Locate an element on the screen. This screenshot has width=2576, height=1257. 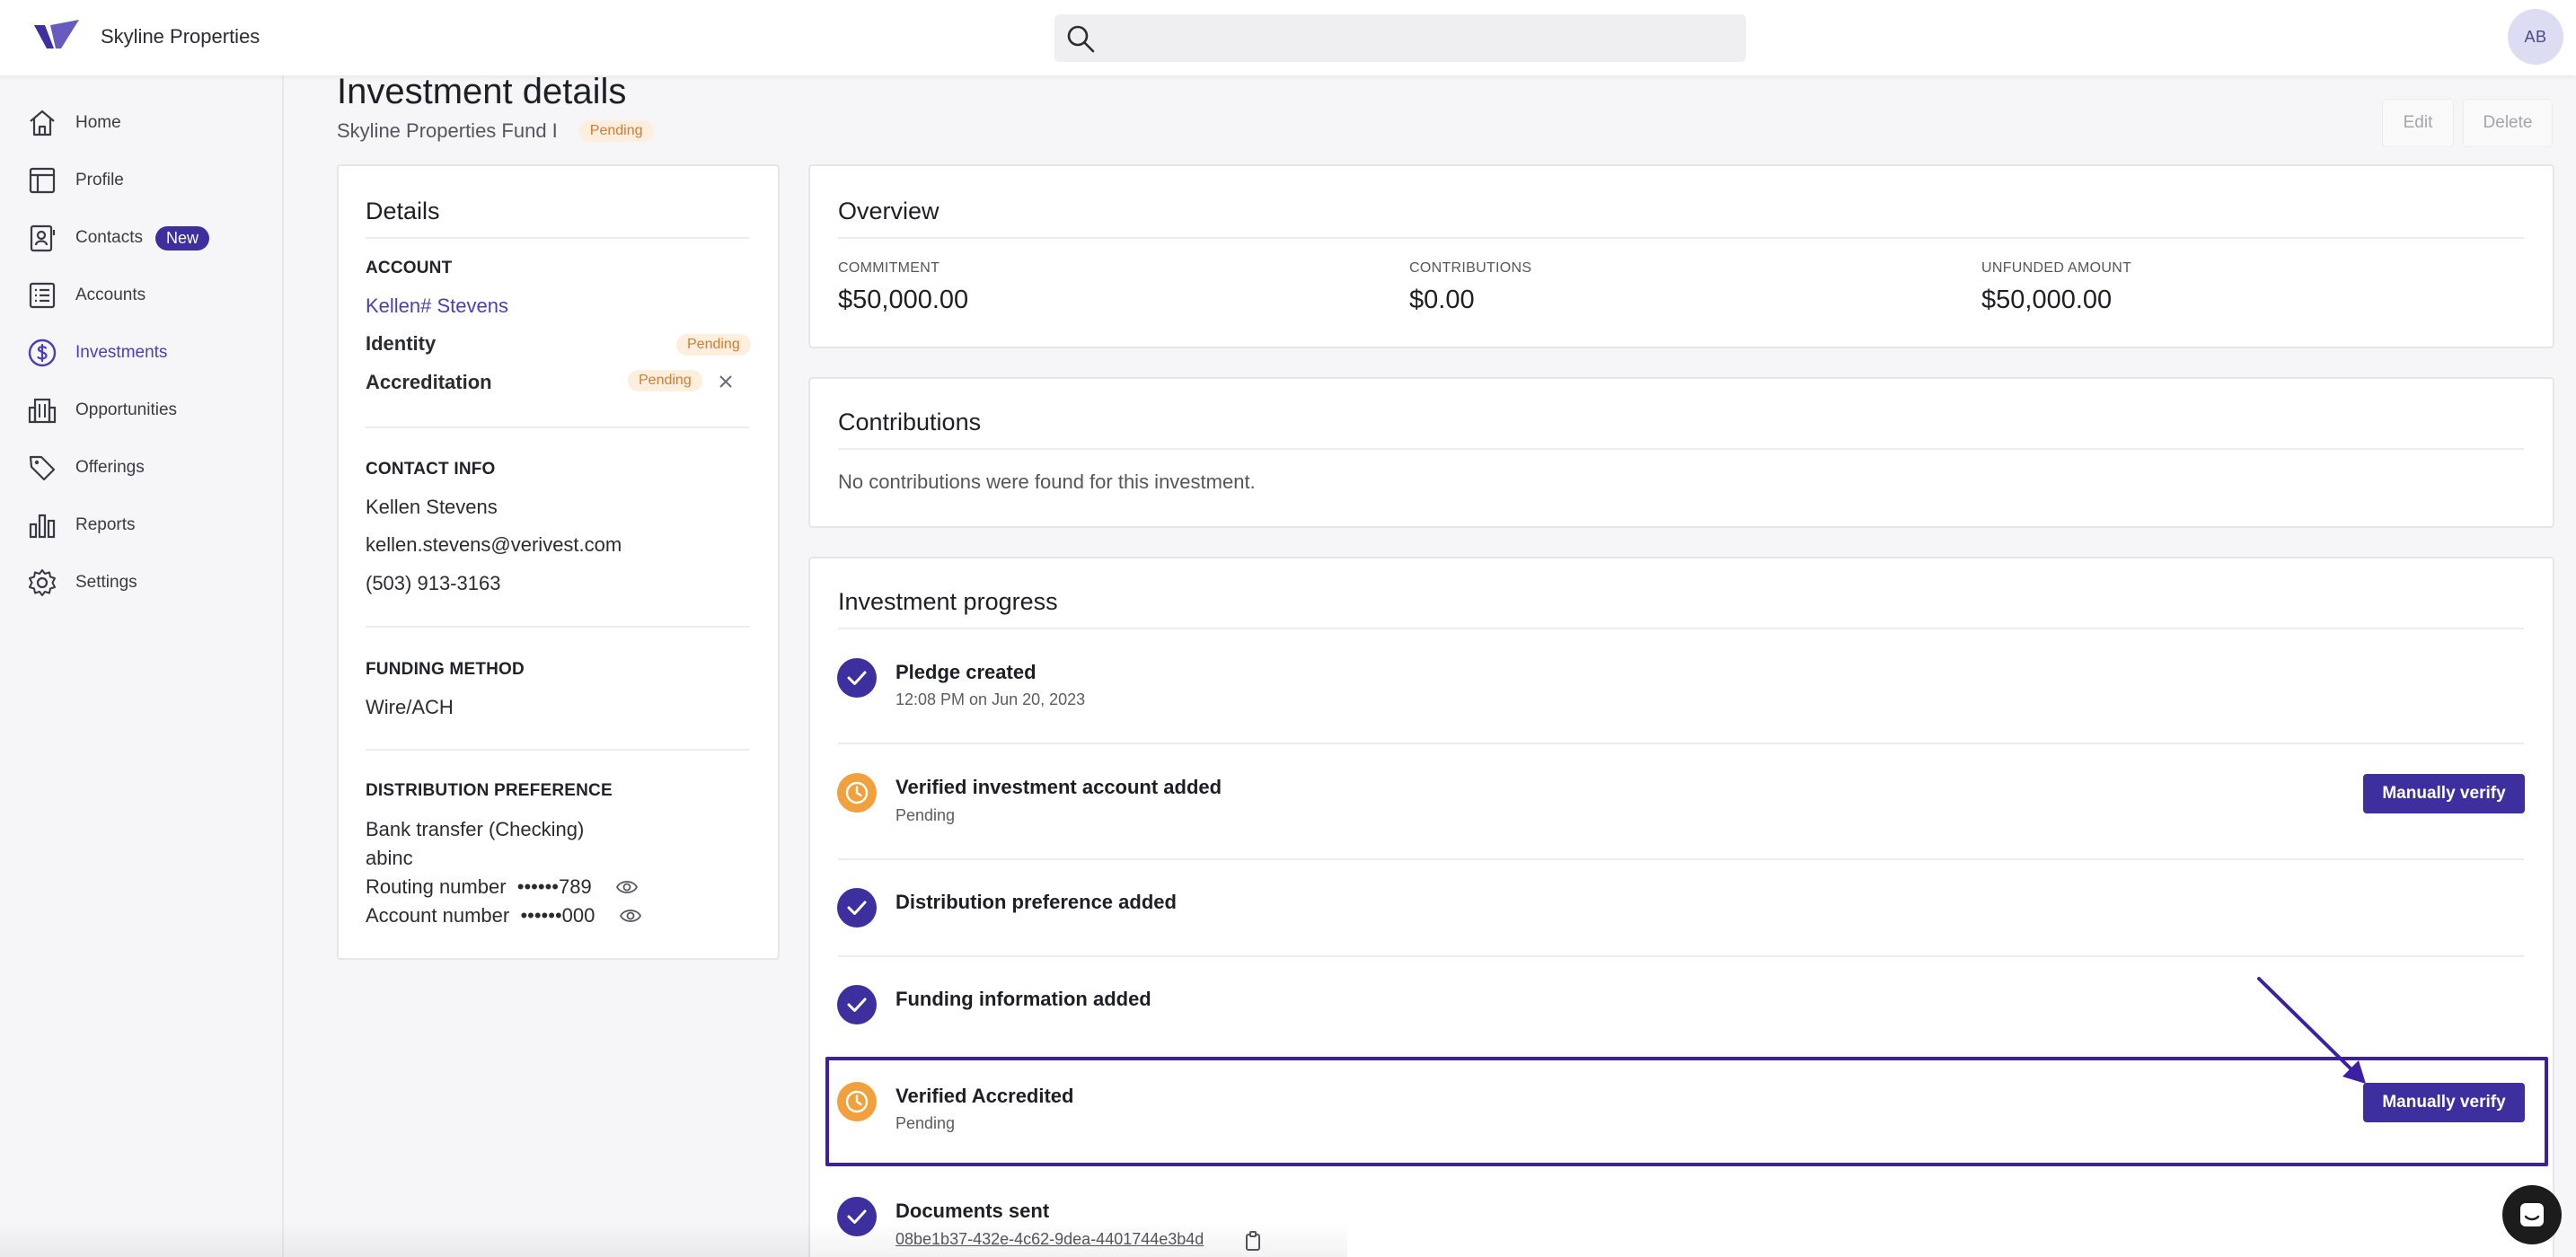
contributions-value: $0.00 is located at coordinates (1442, 300).